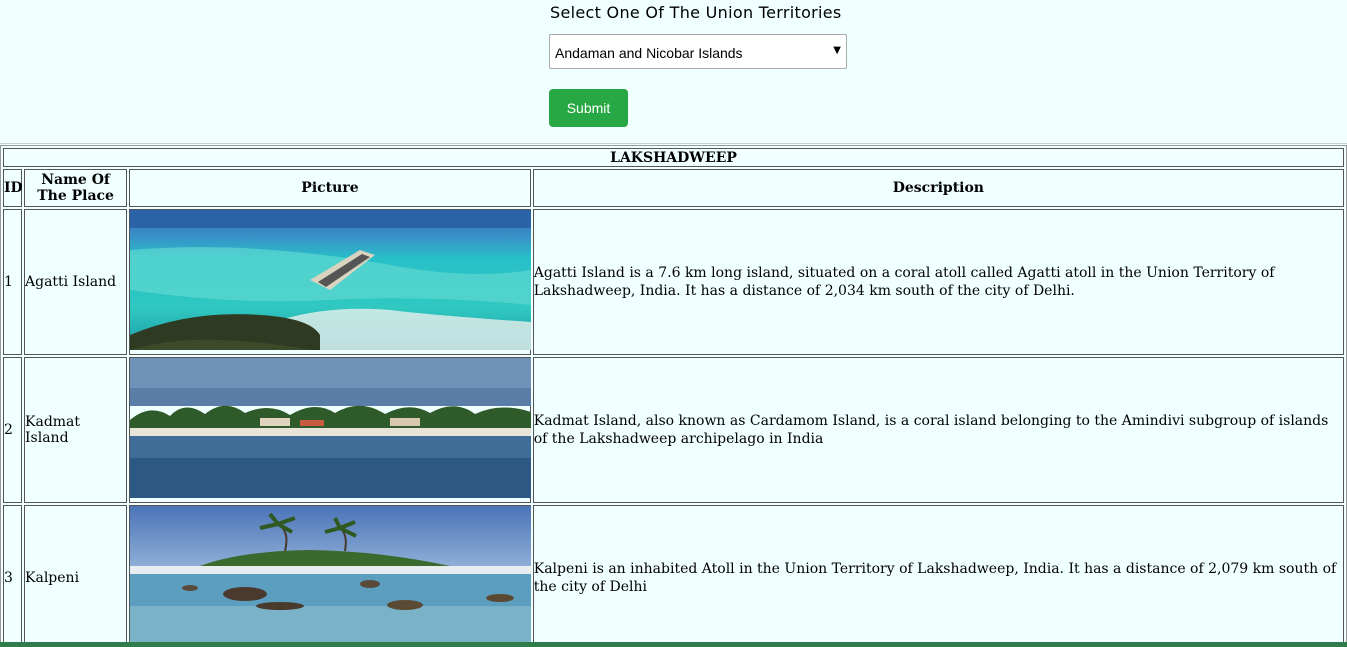 This screenshot has height=647, width=1347. Describe the element at coordinates (696, 12) in the screenshot. I see `territory-select-label: Select One Of The Union Territories` at that location.